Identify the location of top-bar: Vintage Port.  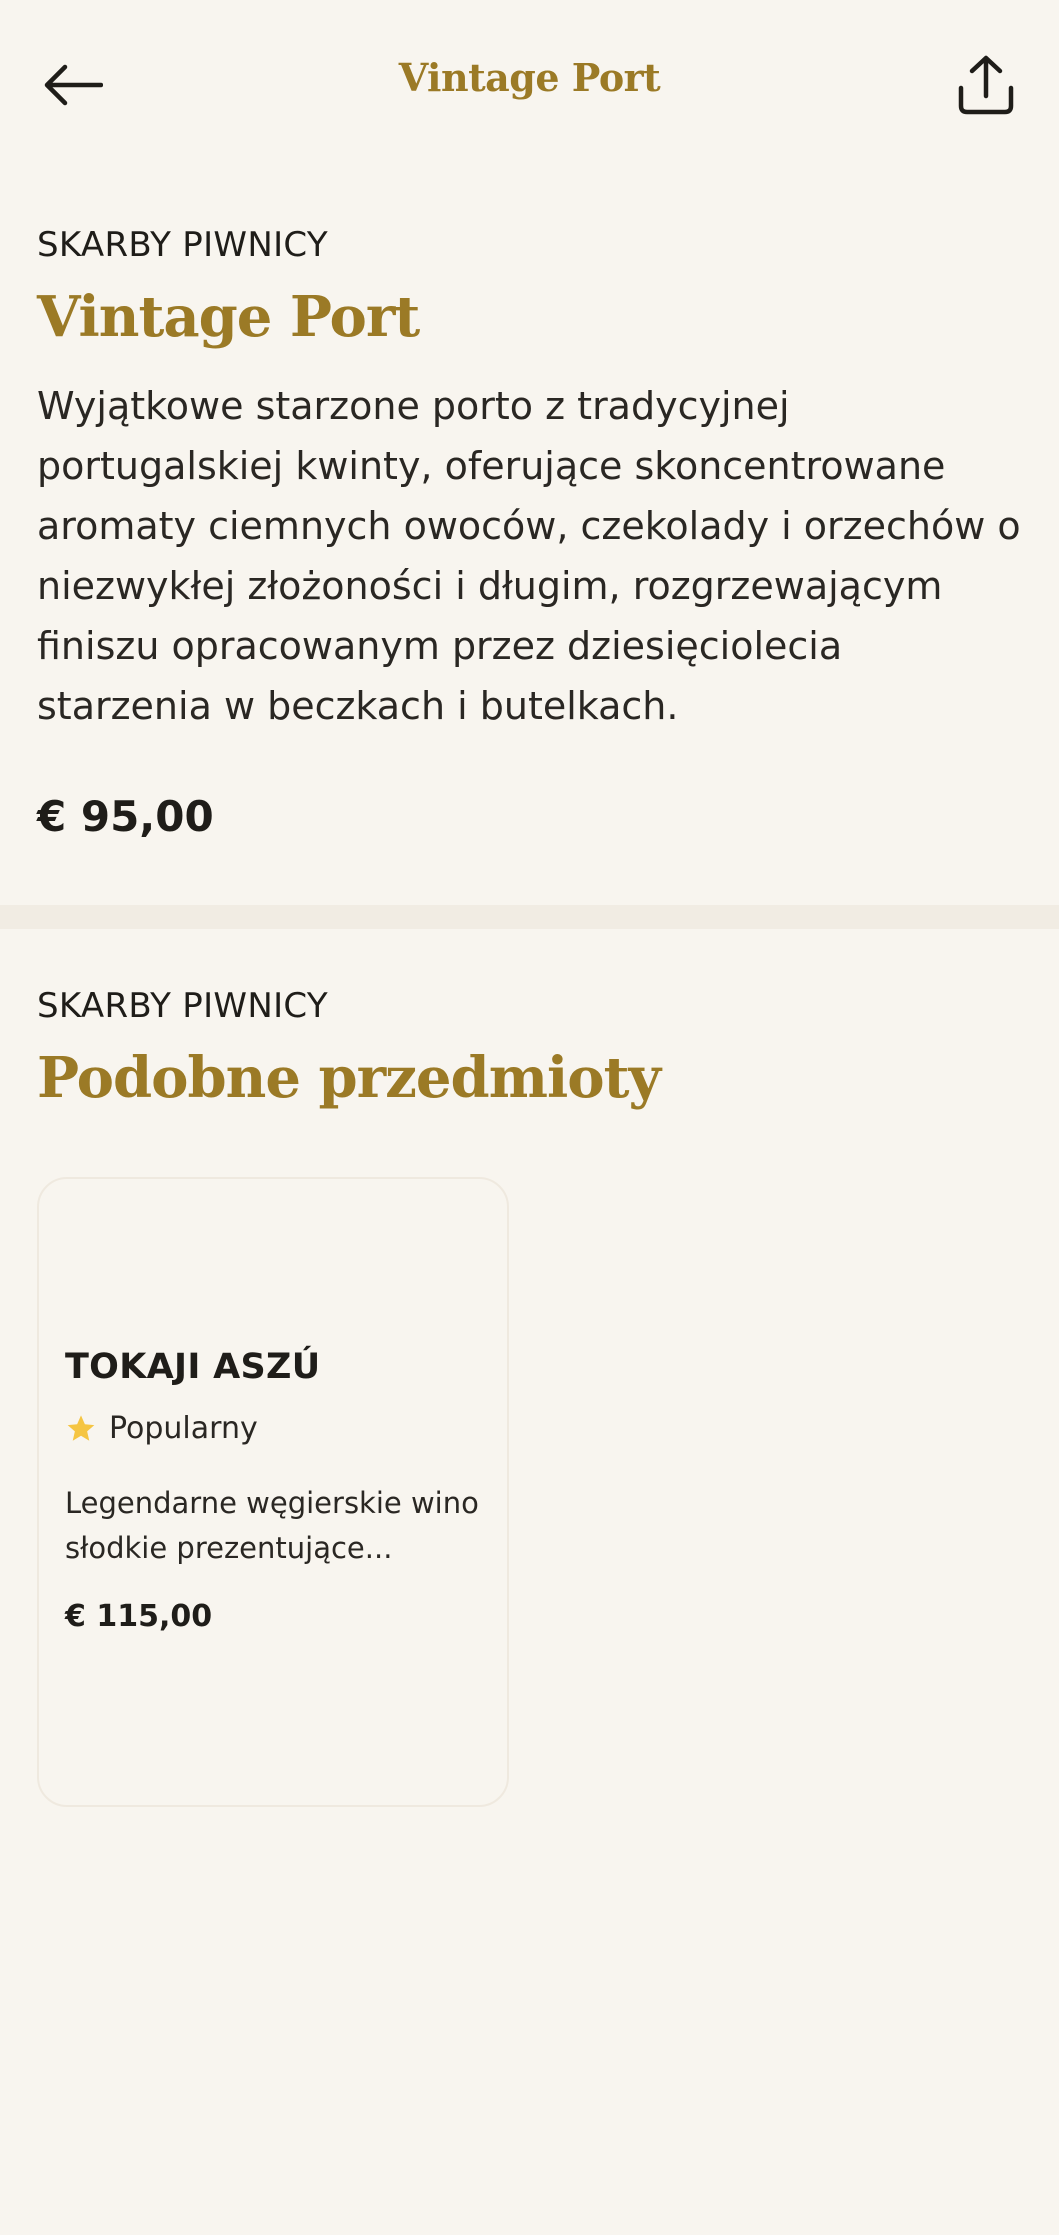
(529, 85).